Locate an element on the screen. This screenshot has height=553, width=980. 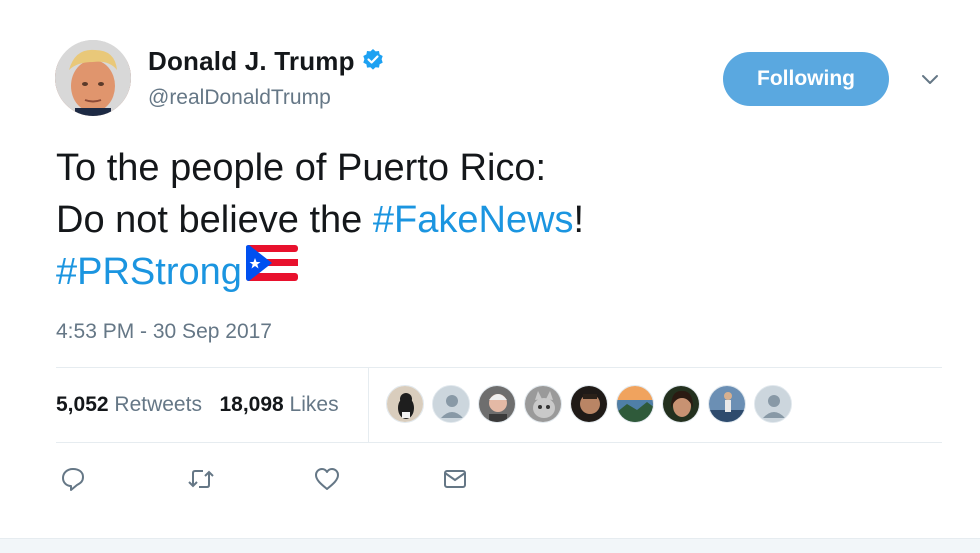
retweet-icon is located at coordinates (201, 479).